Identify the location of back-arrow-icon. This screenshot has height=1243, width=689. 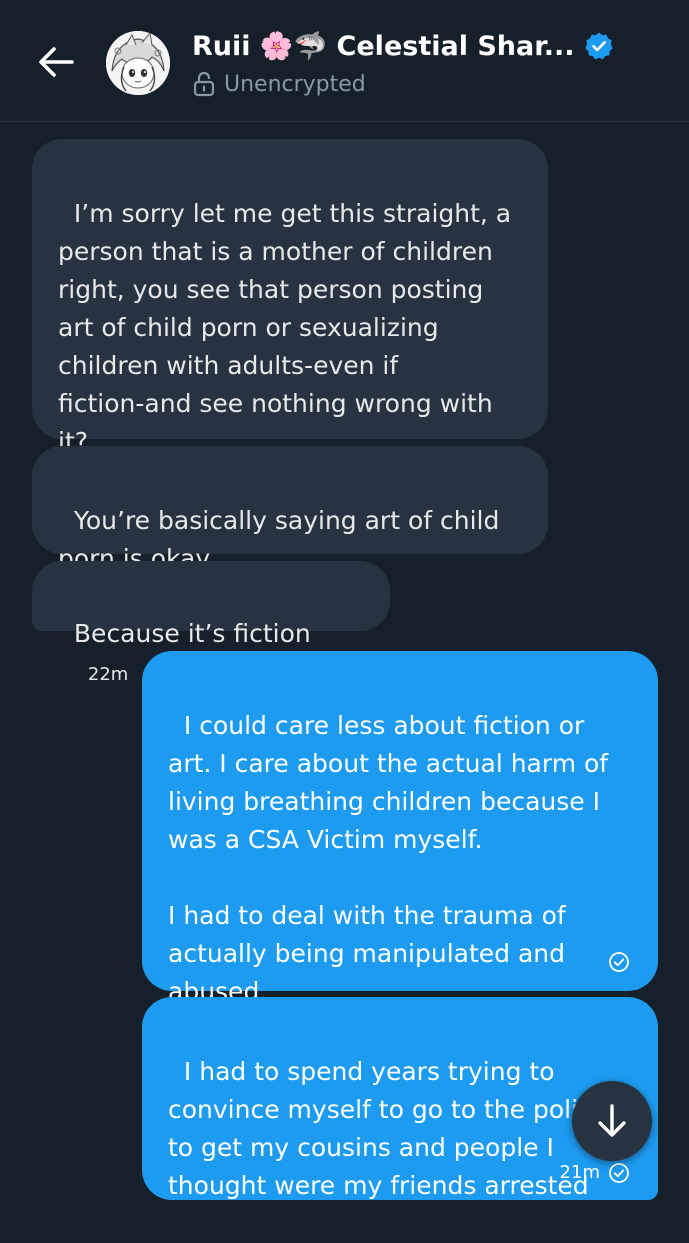
(56, 62).